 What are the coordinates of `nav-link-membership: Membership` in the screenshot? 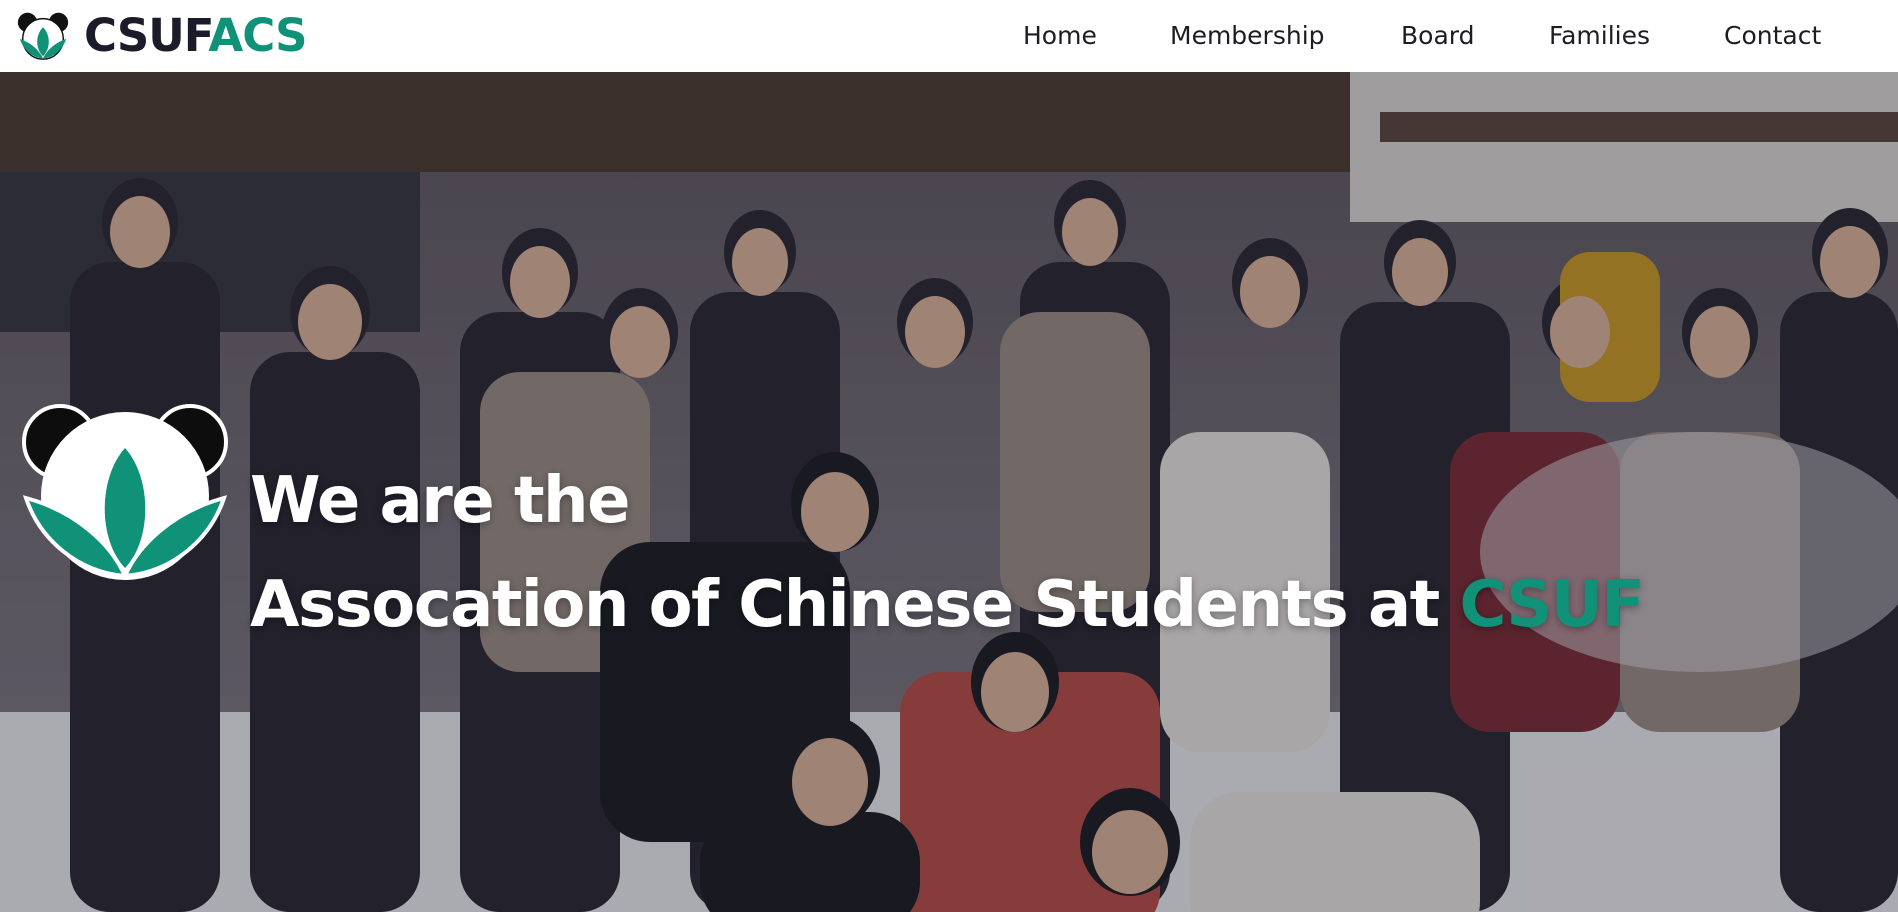 It's located at (1247, 36).